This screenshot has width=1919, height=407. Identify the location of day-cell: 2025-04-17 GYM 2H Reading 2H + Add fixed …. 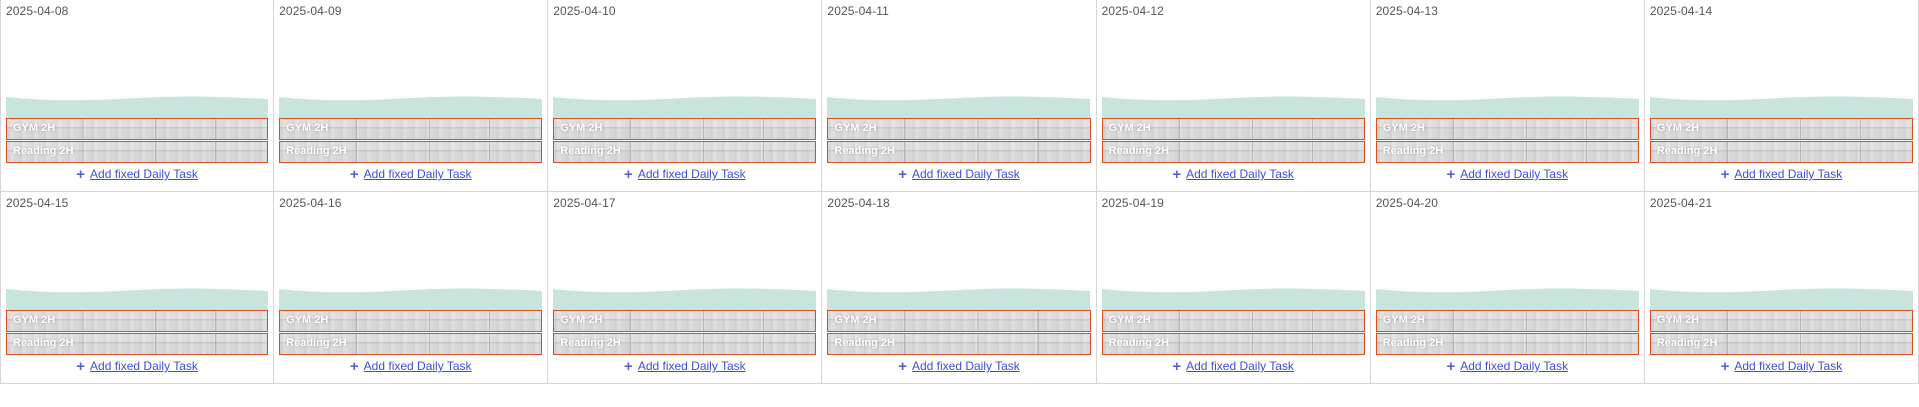
(685, 288).